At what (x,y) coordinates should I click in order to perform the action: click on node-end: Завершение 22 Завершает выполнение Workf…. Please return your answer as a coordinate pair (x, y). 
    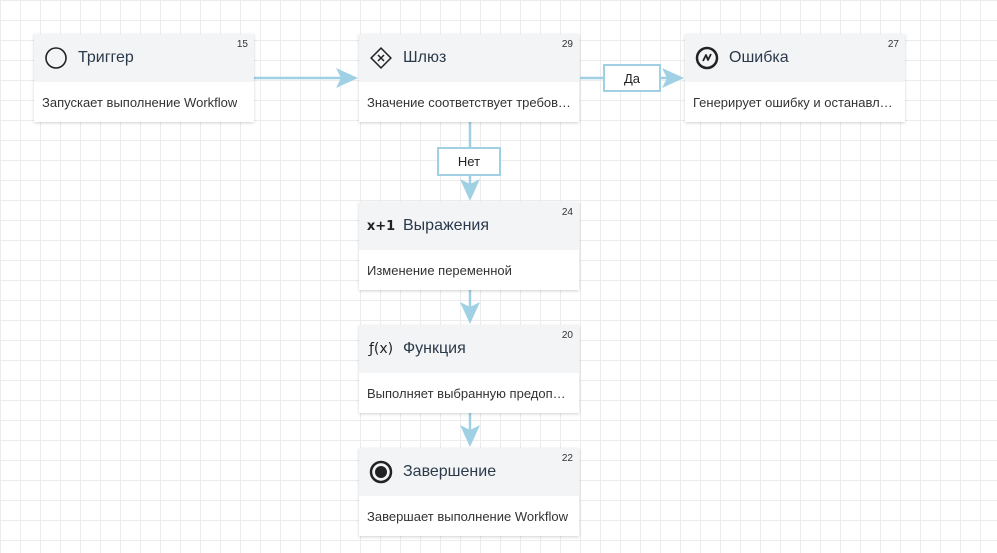
    Looking at the image, I should click on (469, 492).